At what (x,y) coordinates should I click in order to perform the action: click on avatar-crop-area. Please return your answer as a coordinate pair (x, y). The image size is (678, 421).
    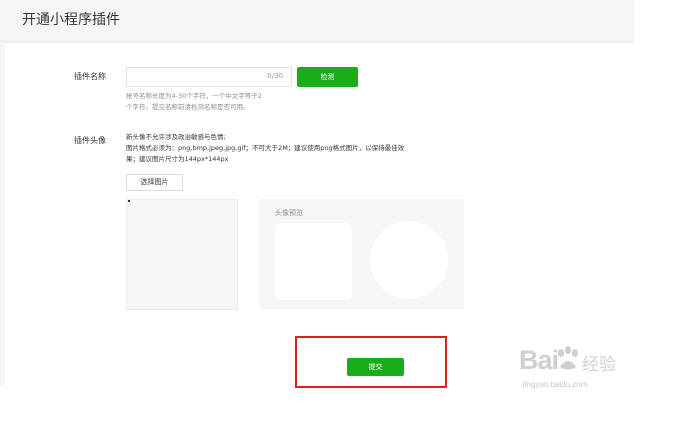
    Looking at the image, I should click on (182, 254).